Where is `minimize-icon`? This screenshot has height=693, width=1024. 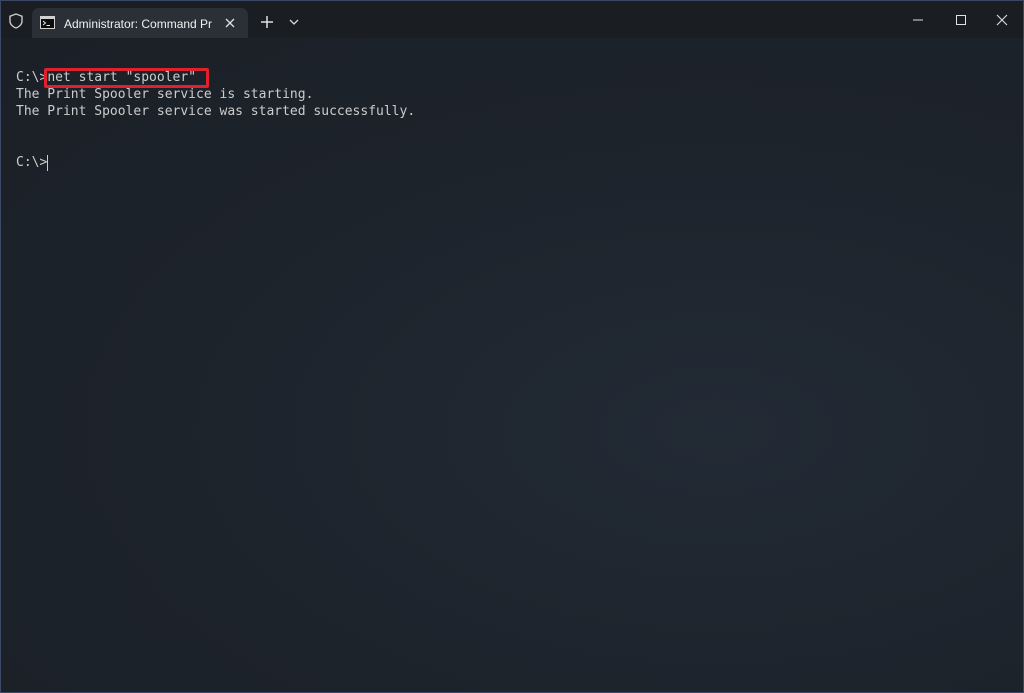 minimize-icon is located at coordinates (918, 20).